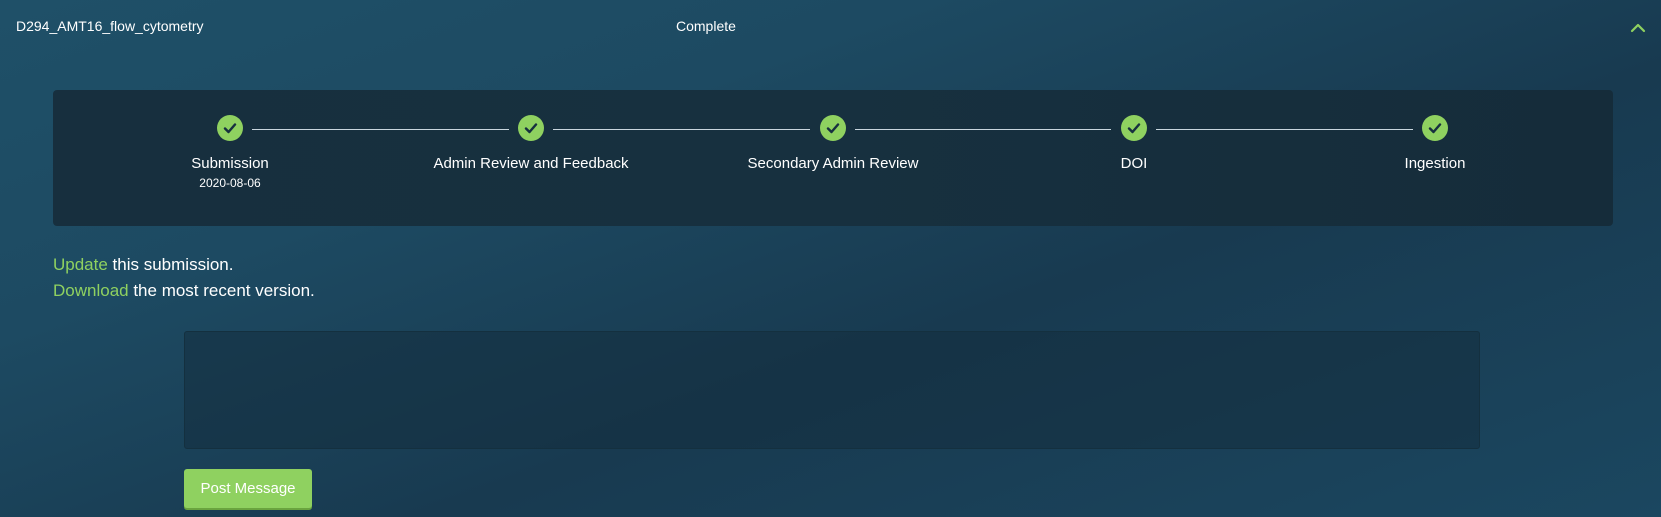  Describe the element at coordinates (230, 163) in the screenshot. I see `step-label: Submission` at that location.